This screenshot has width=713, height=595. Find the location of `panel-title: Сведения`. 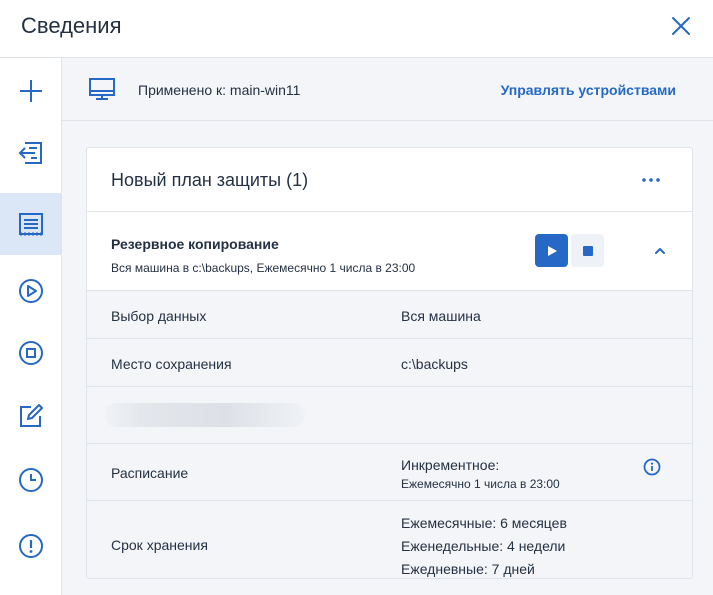

panel-title: Сведения is located at coordinates (71, 25).